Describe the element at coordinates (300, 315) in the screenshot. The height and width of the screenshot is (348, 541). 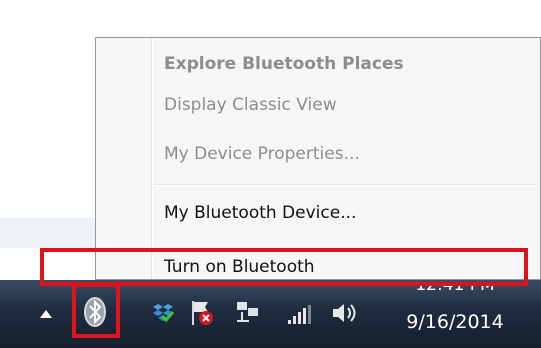
I see `signal-icon` at that location.